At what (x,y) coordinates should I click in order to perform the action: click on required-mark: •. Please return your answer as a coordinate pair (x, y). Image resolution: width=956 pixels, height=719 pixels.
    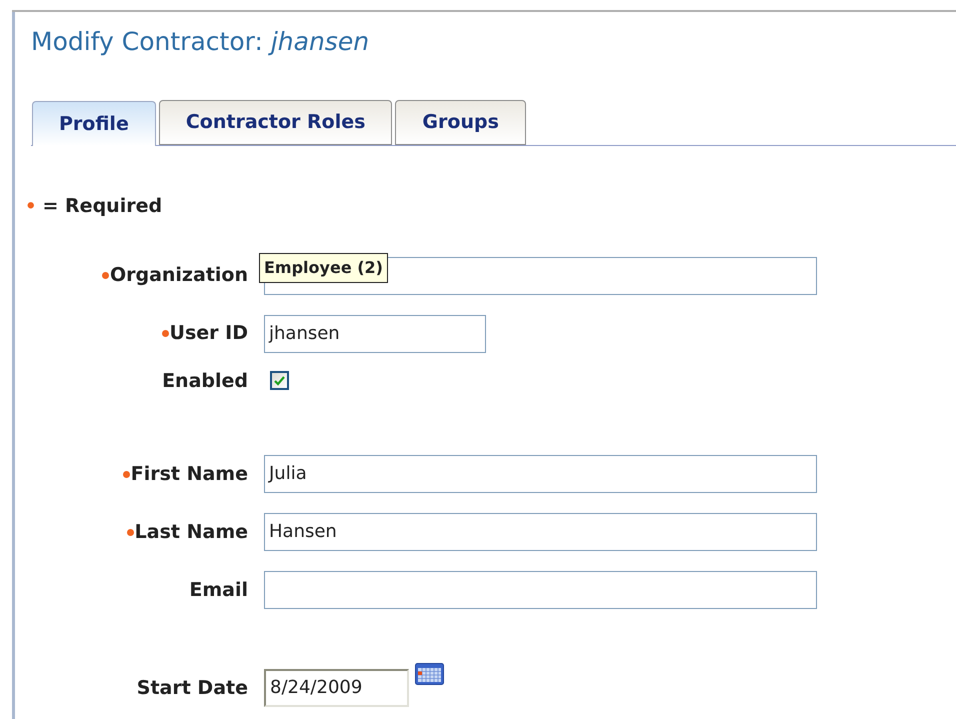
    Looking at the image, I should click on (31, 206).